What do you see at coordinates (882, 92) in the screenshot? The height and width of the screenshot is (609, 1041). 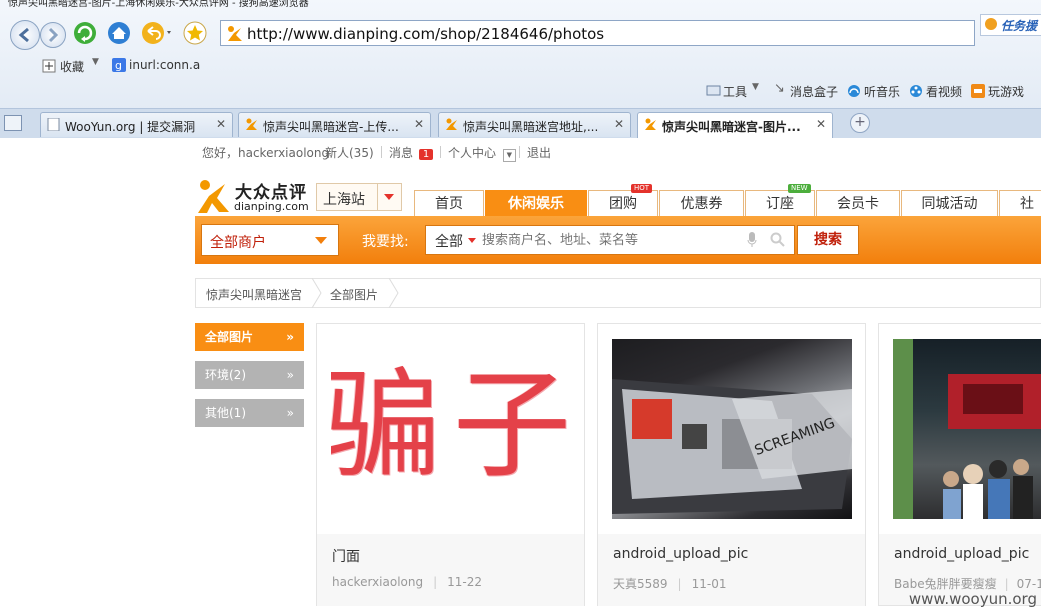 I see `tool-label: 听音乐` at bounding box center [882, 92].